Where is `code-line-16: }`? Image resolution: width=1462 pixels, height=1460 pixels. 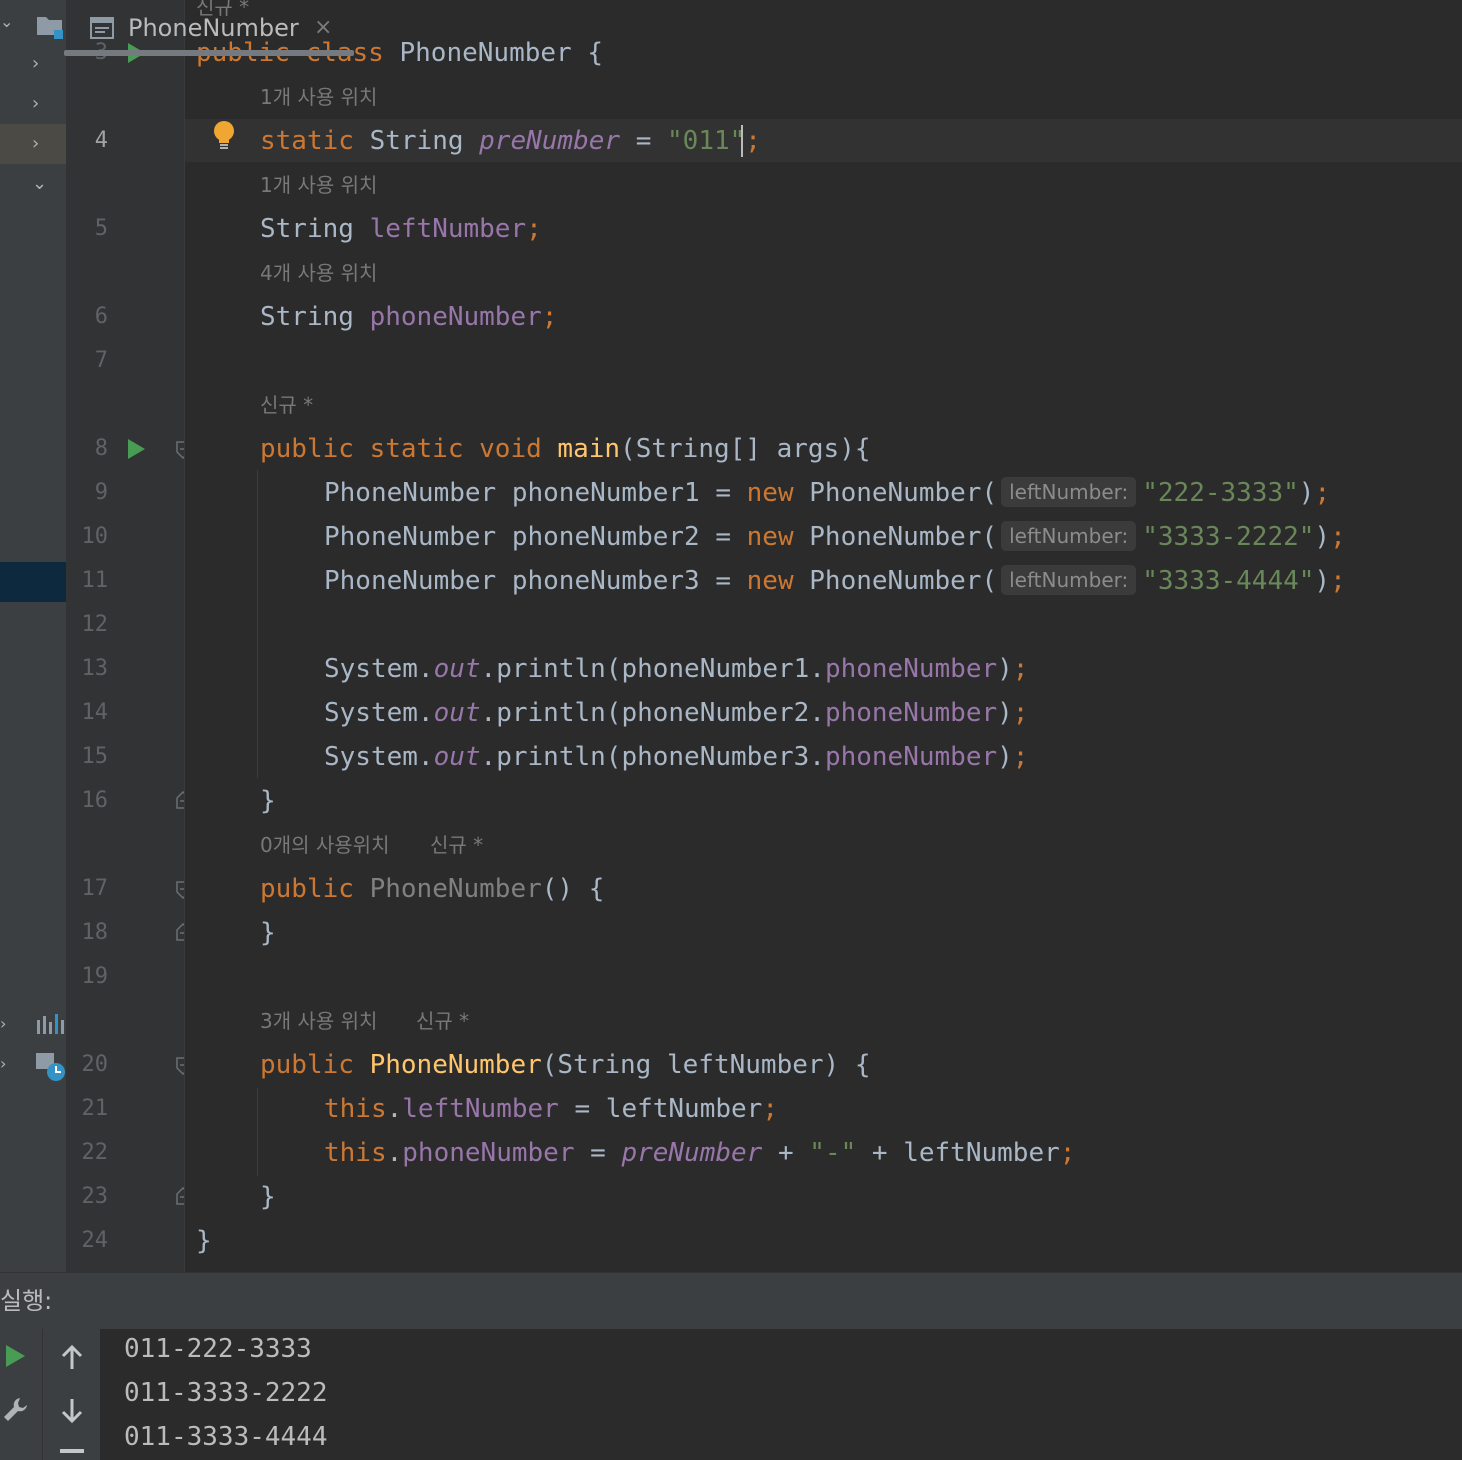 code-line-16: } is located at coordinates (268, 801).